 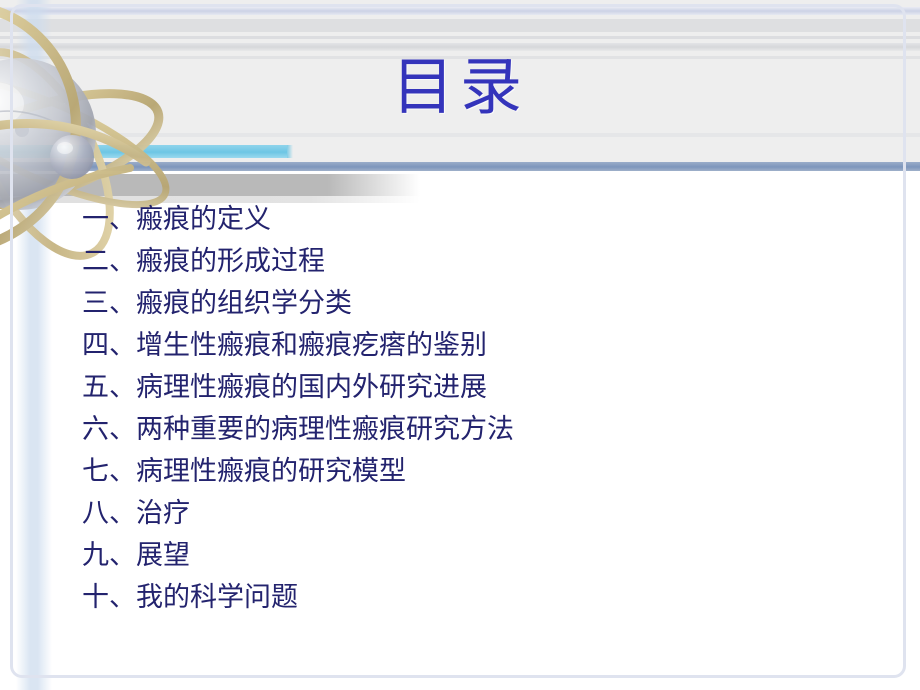 What do you see at coordinates (462, 220) in the screenshot?
I see `list-item: 一、瘢痕的定义` at bounding box center [462, 220].